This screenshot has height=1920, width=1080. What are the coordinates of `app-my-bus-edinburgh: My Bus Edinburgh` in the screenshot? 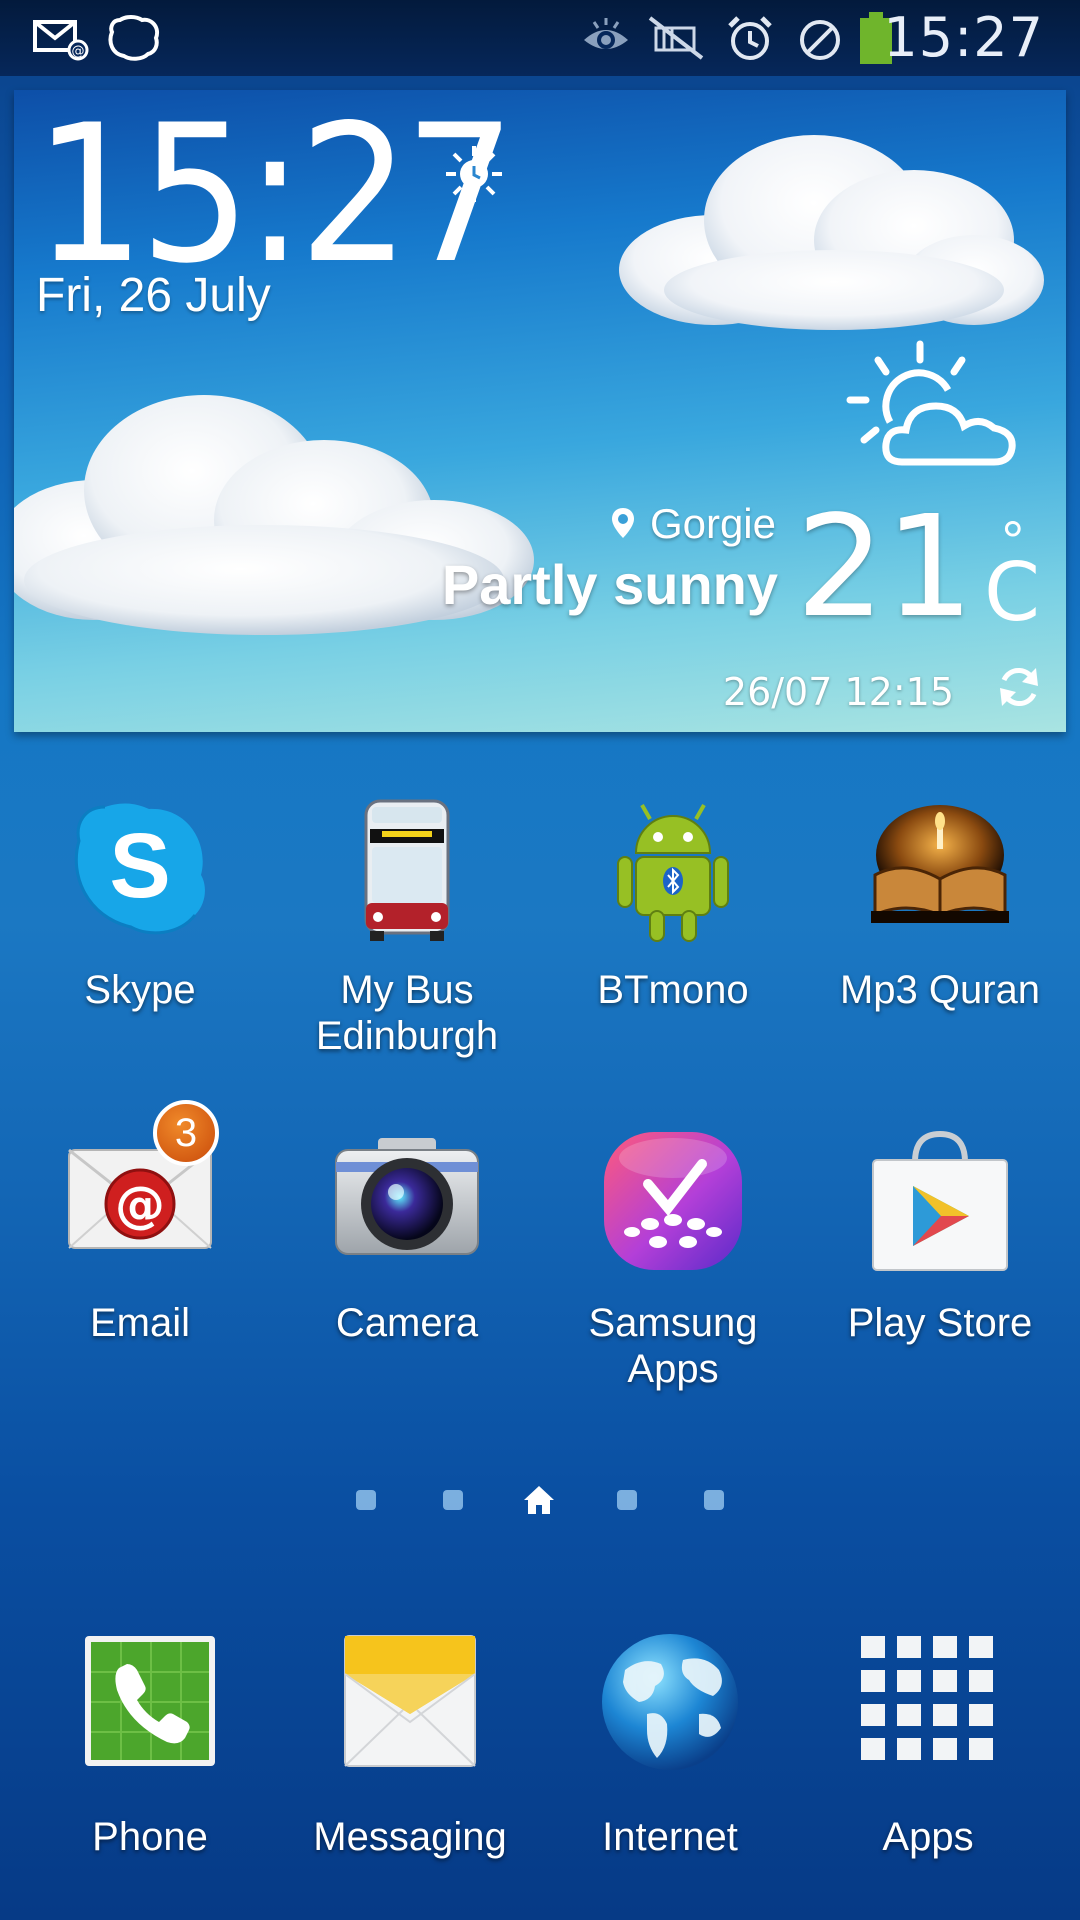 It's located at (407, 927).